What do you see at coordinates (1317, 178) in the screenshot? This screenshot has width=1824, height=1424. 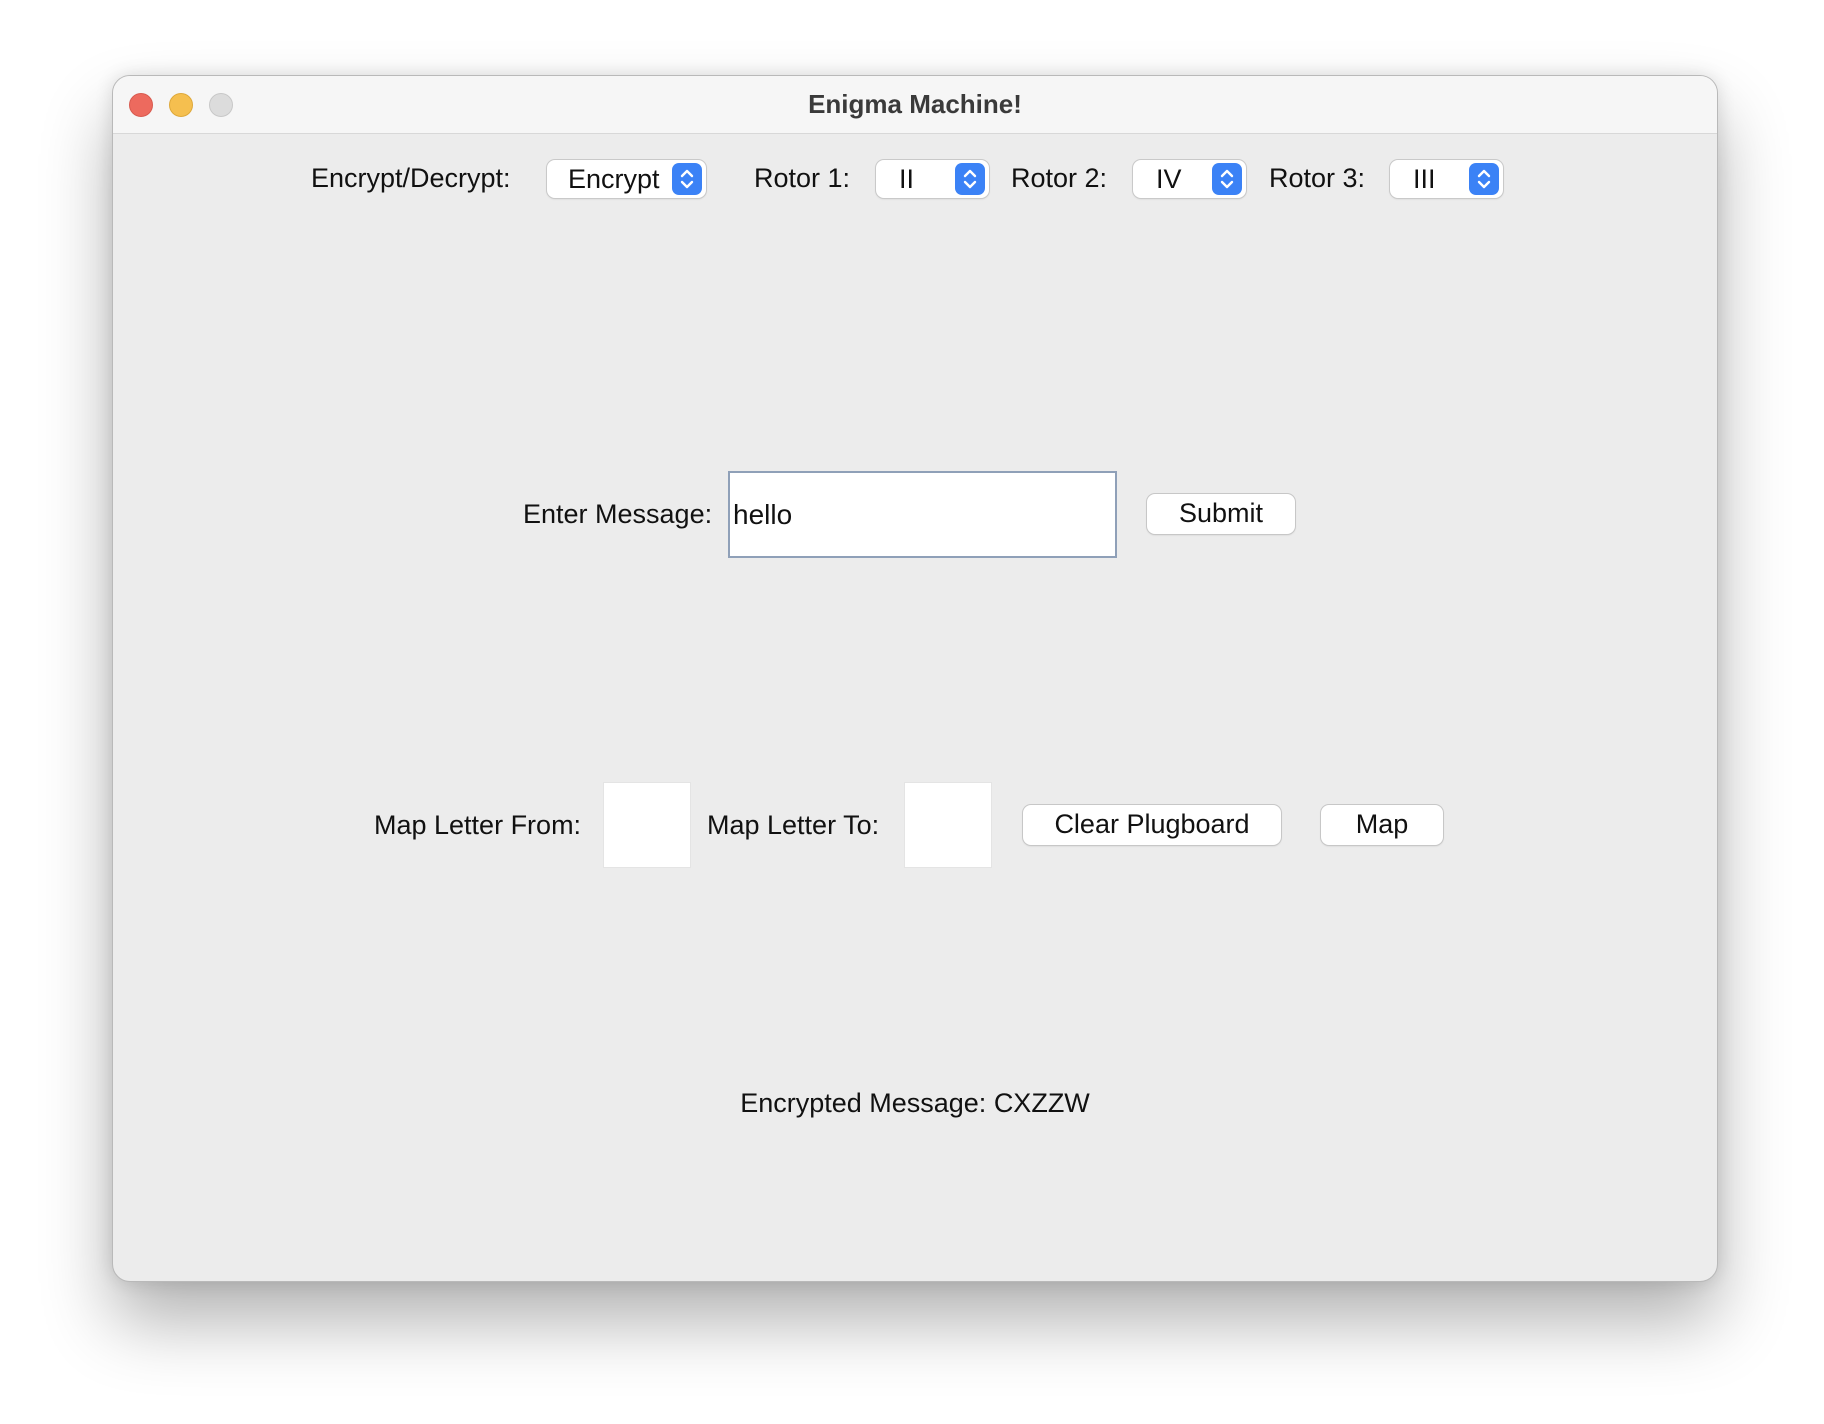 I see `rotor3-label: Rotor 3:` at bounding box center [1317, 178].